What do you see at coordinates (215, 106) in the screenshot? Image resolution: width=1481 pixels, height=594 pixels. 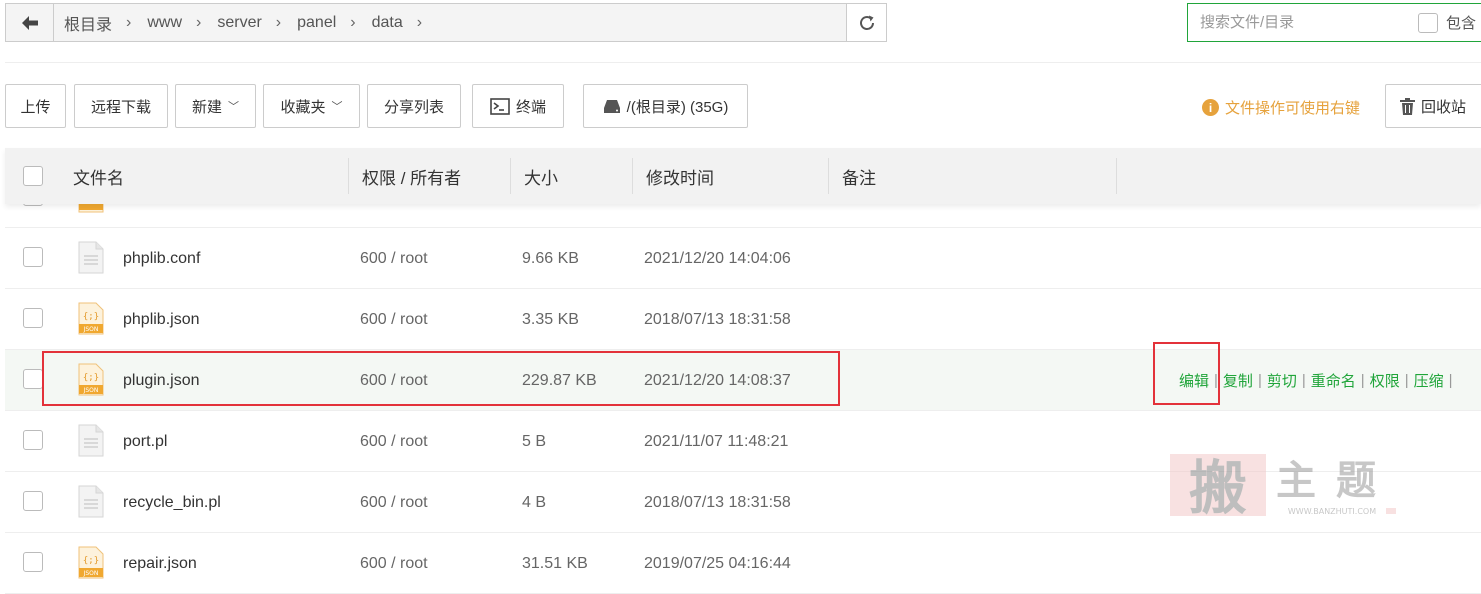 I see `new-dropdown-button: 新建 ﹀` at bounding box center [215, 106].